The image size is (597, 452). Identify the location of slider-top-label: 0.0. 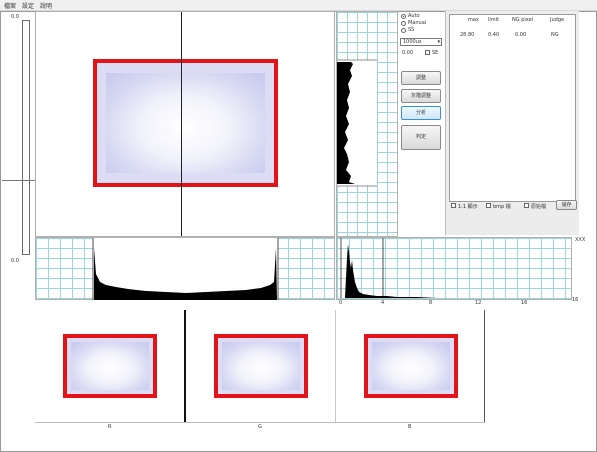
(15, 17).